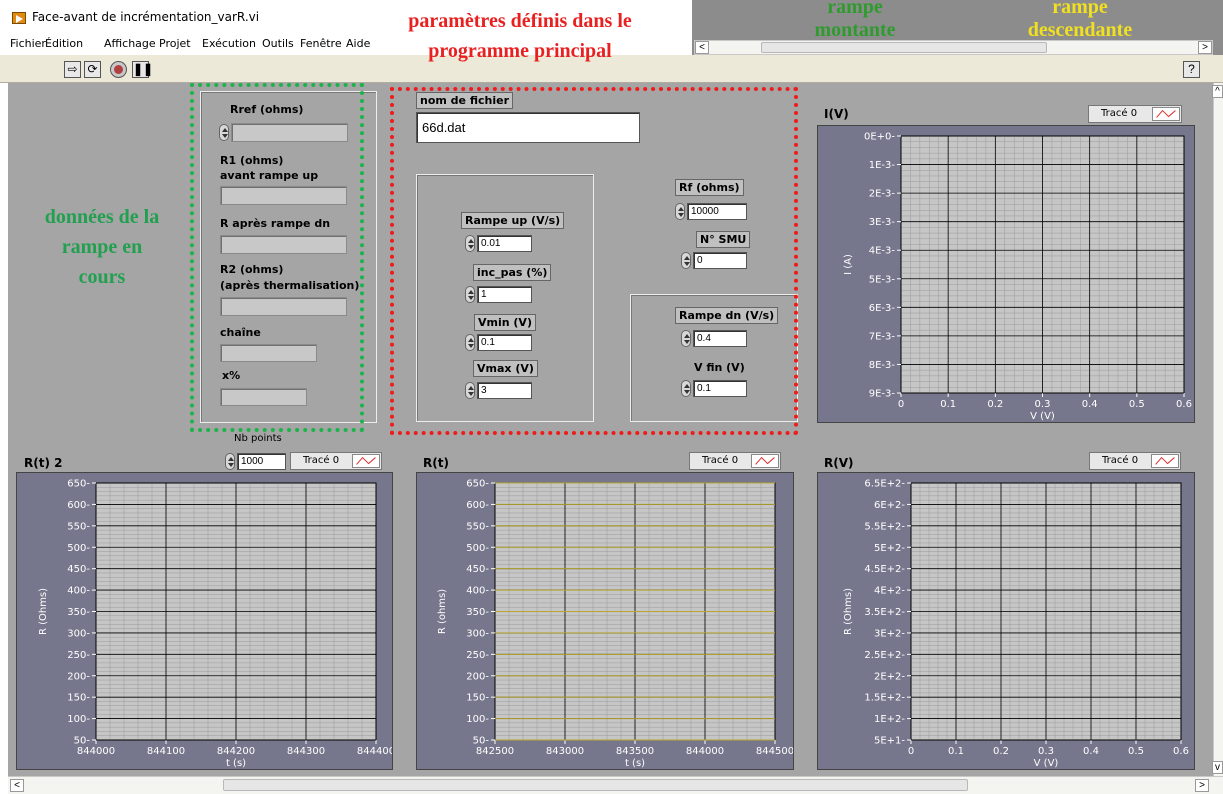 Image resolution: width=1223 pixels, height=794 pixels. Describe the element at coordinates (477, 591) in the screenshot. I see `y-tick-label: 400-` at that location.